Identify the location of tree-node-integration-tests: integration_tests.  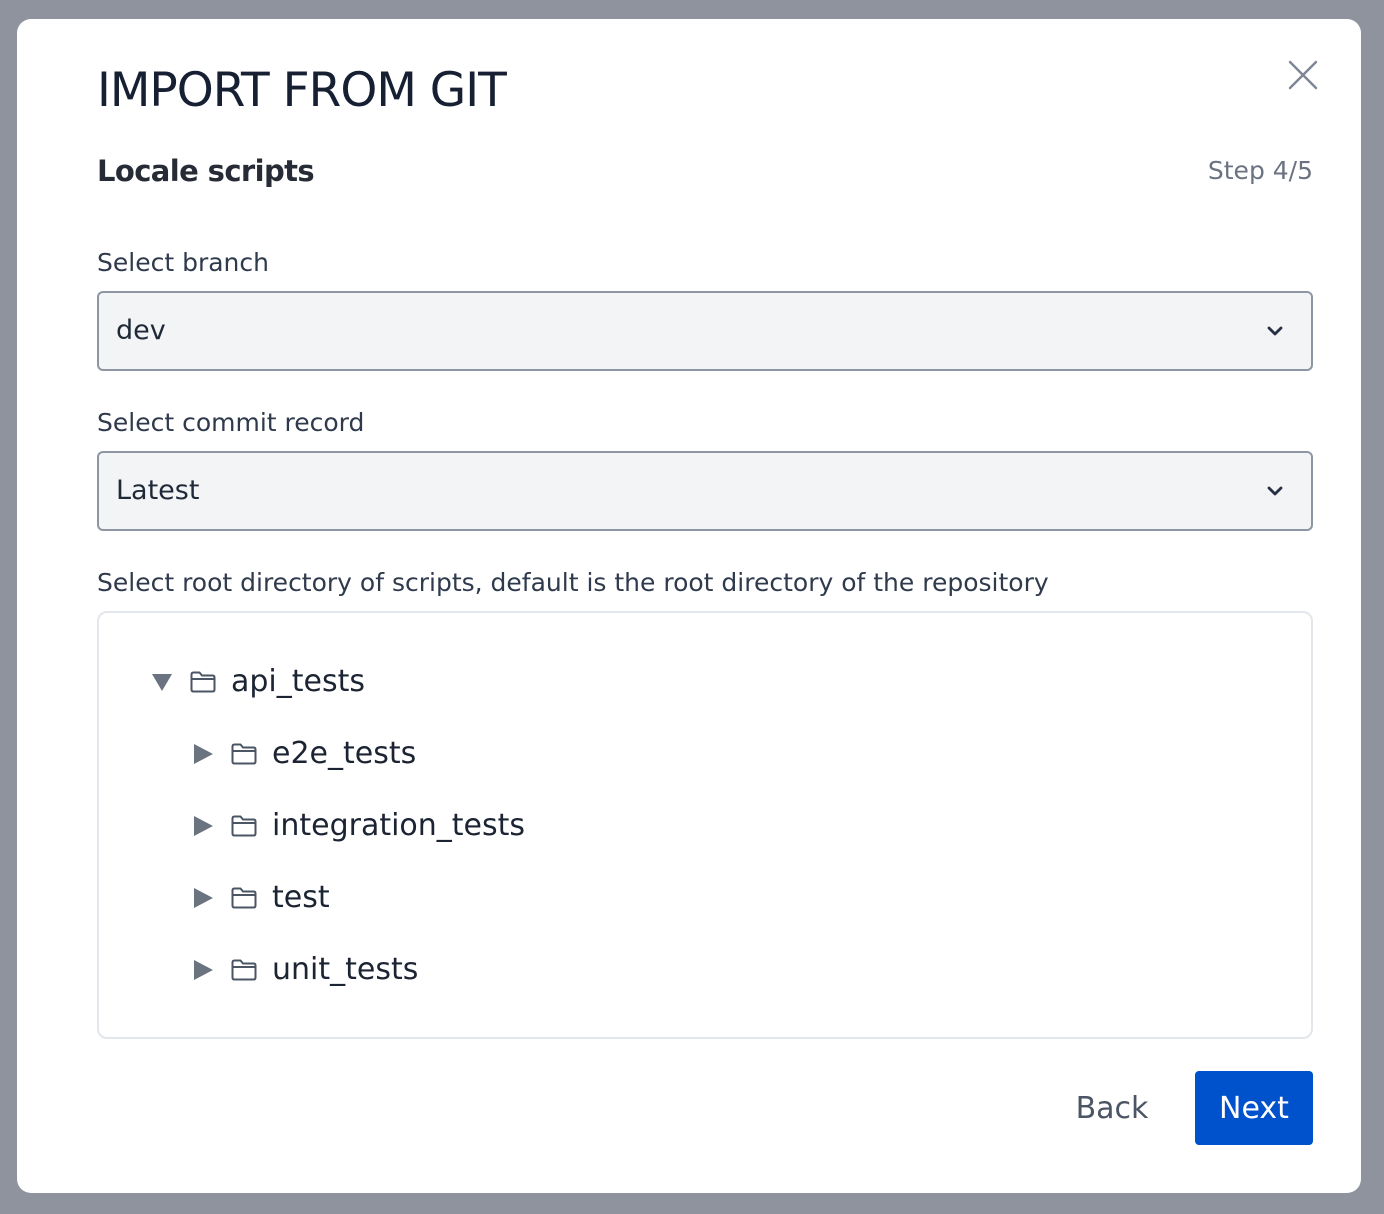
(357, 826).